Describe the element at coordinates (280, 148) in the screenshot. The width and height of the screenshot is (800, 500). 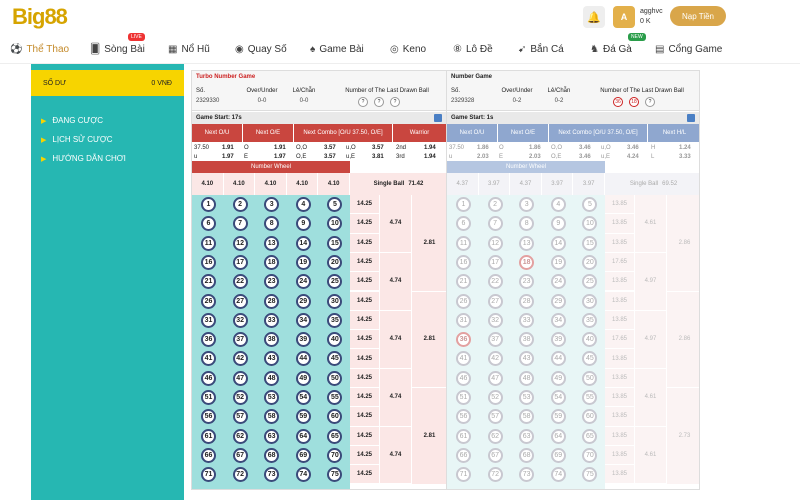
I see `odds-cell: 1.91` at that location.